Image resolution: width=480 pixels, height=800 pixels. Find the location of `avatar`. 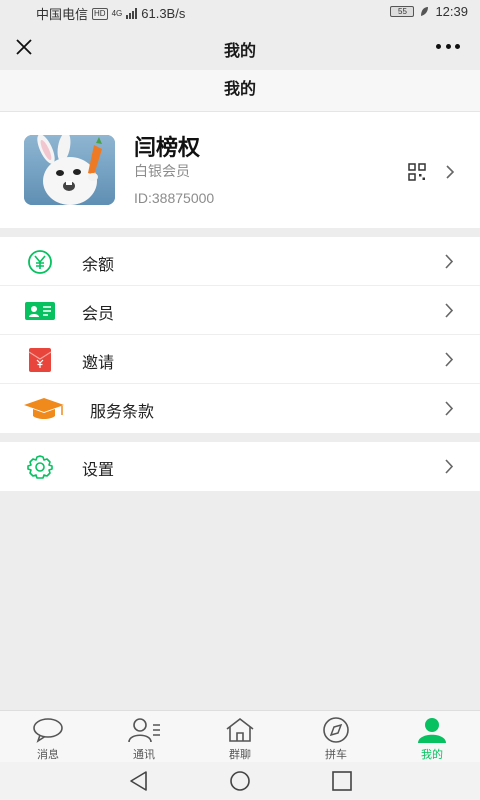

avatar is located at coordinates (69, 170).